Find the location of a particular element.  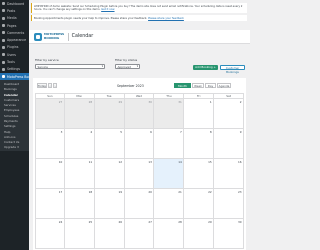

today-button: Today is located at coordinates (42, 85).